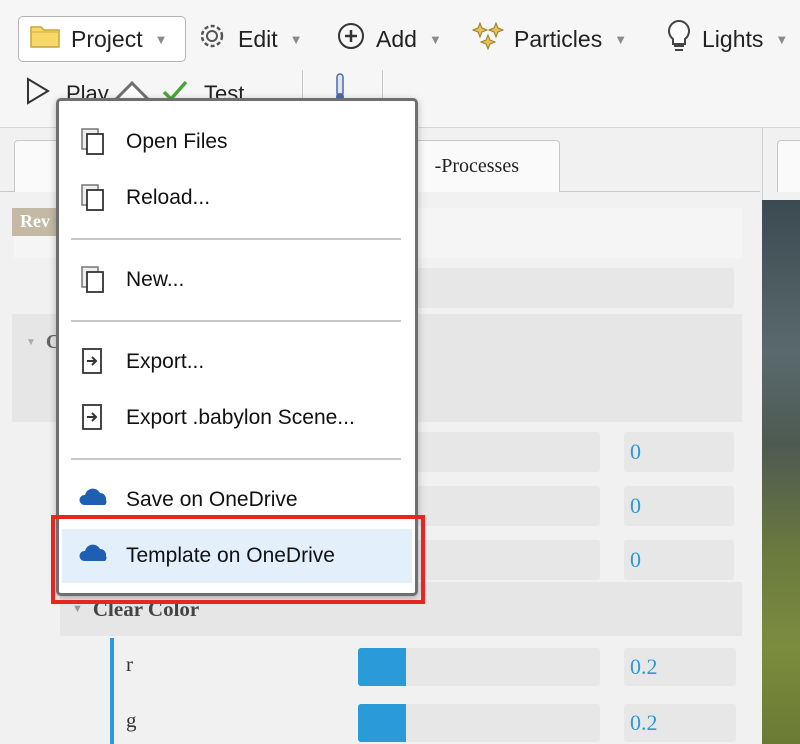 The height and width of the screenshot is (744, 800). What do you see at coordinates (567, 288) in the screenshot?
I see `name-field` at bounding box center [567, 288].